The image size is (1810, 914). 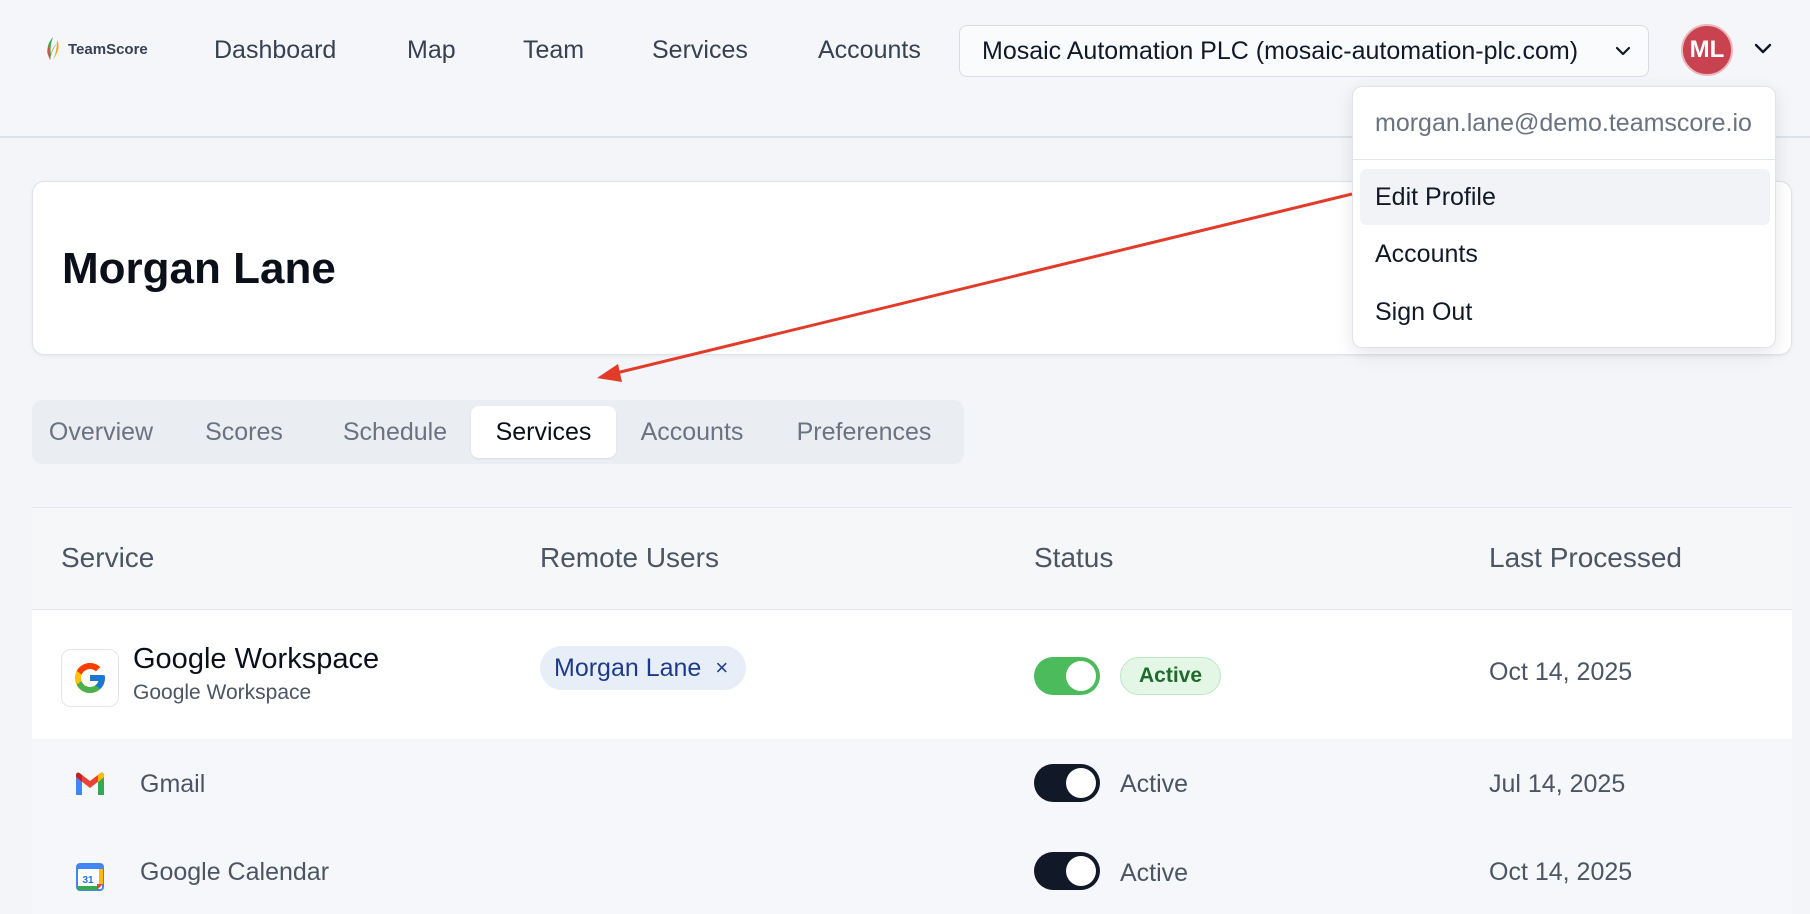 I want to click on tab-schedule: Schedule, so click(x=395, y=432).